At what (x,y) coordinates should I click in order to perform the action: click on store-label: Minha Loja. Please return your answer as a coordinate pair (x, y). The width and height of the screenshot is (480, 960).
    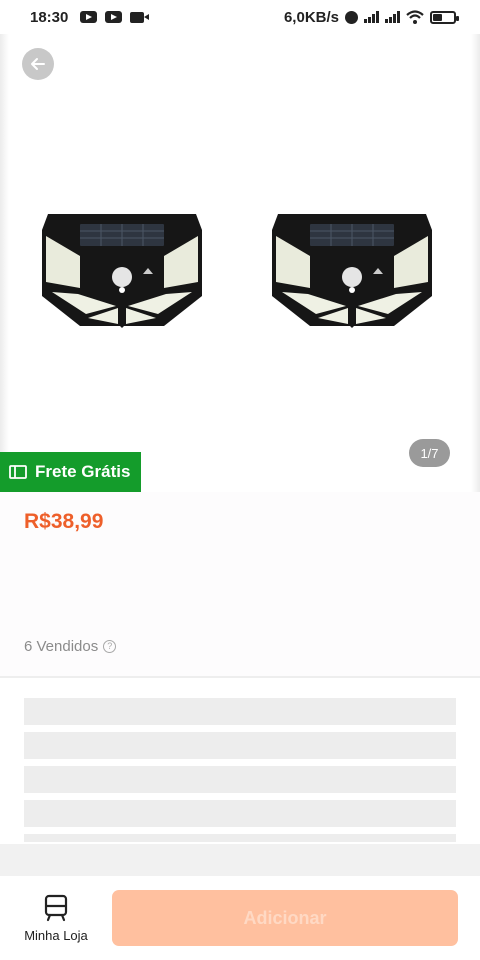
    Looking at the image, I should click on (56, 935).